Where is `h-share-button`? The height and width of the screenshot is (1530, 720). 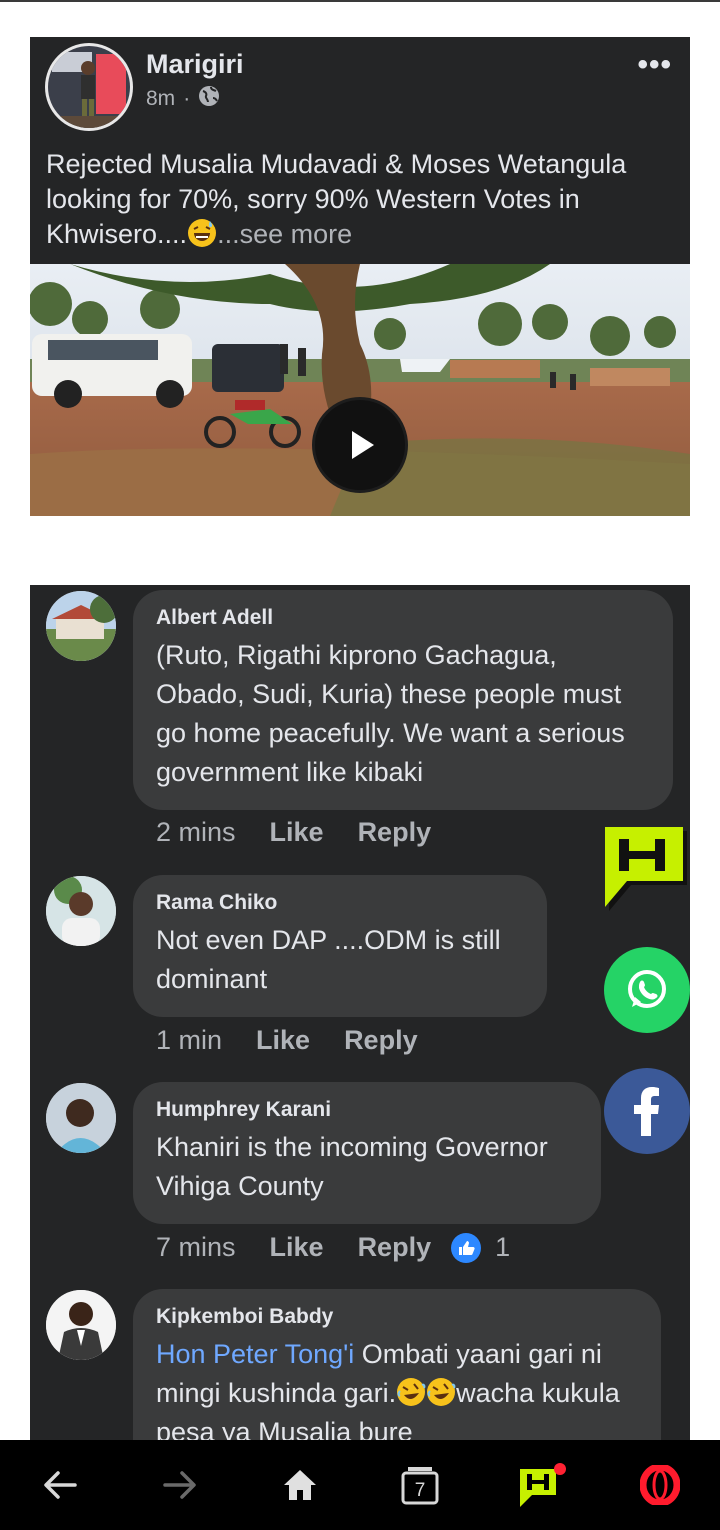
h-share-button is located at coordinates (647, 871).